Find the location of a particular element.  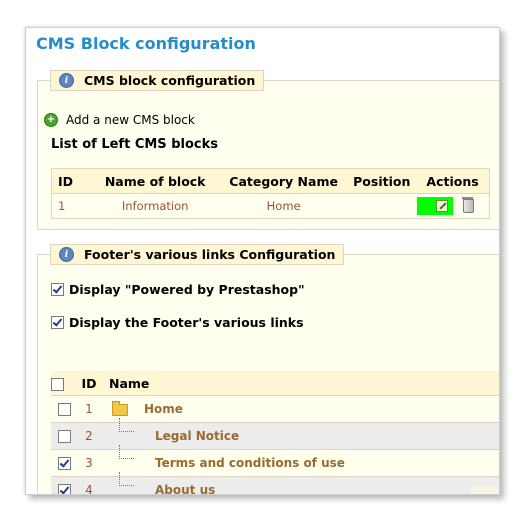

select-all-checkbox is located at coordinates (57, 384).